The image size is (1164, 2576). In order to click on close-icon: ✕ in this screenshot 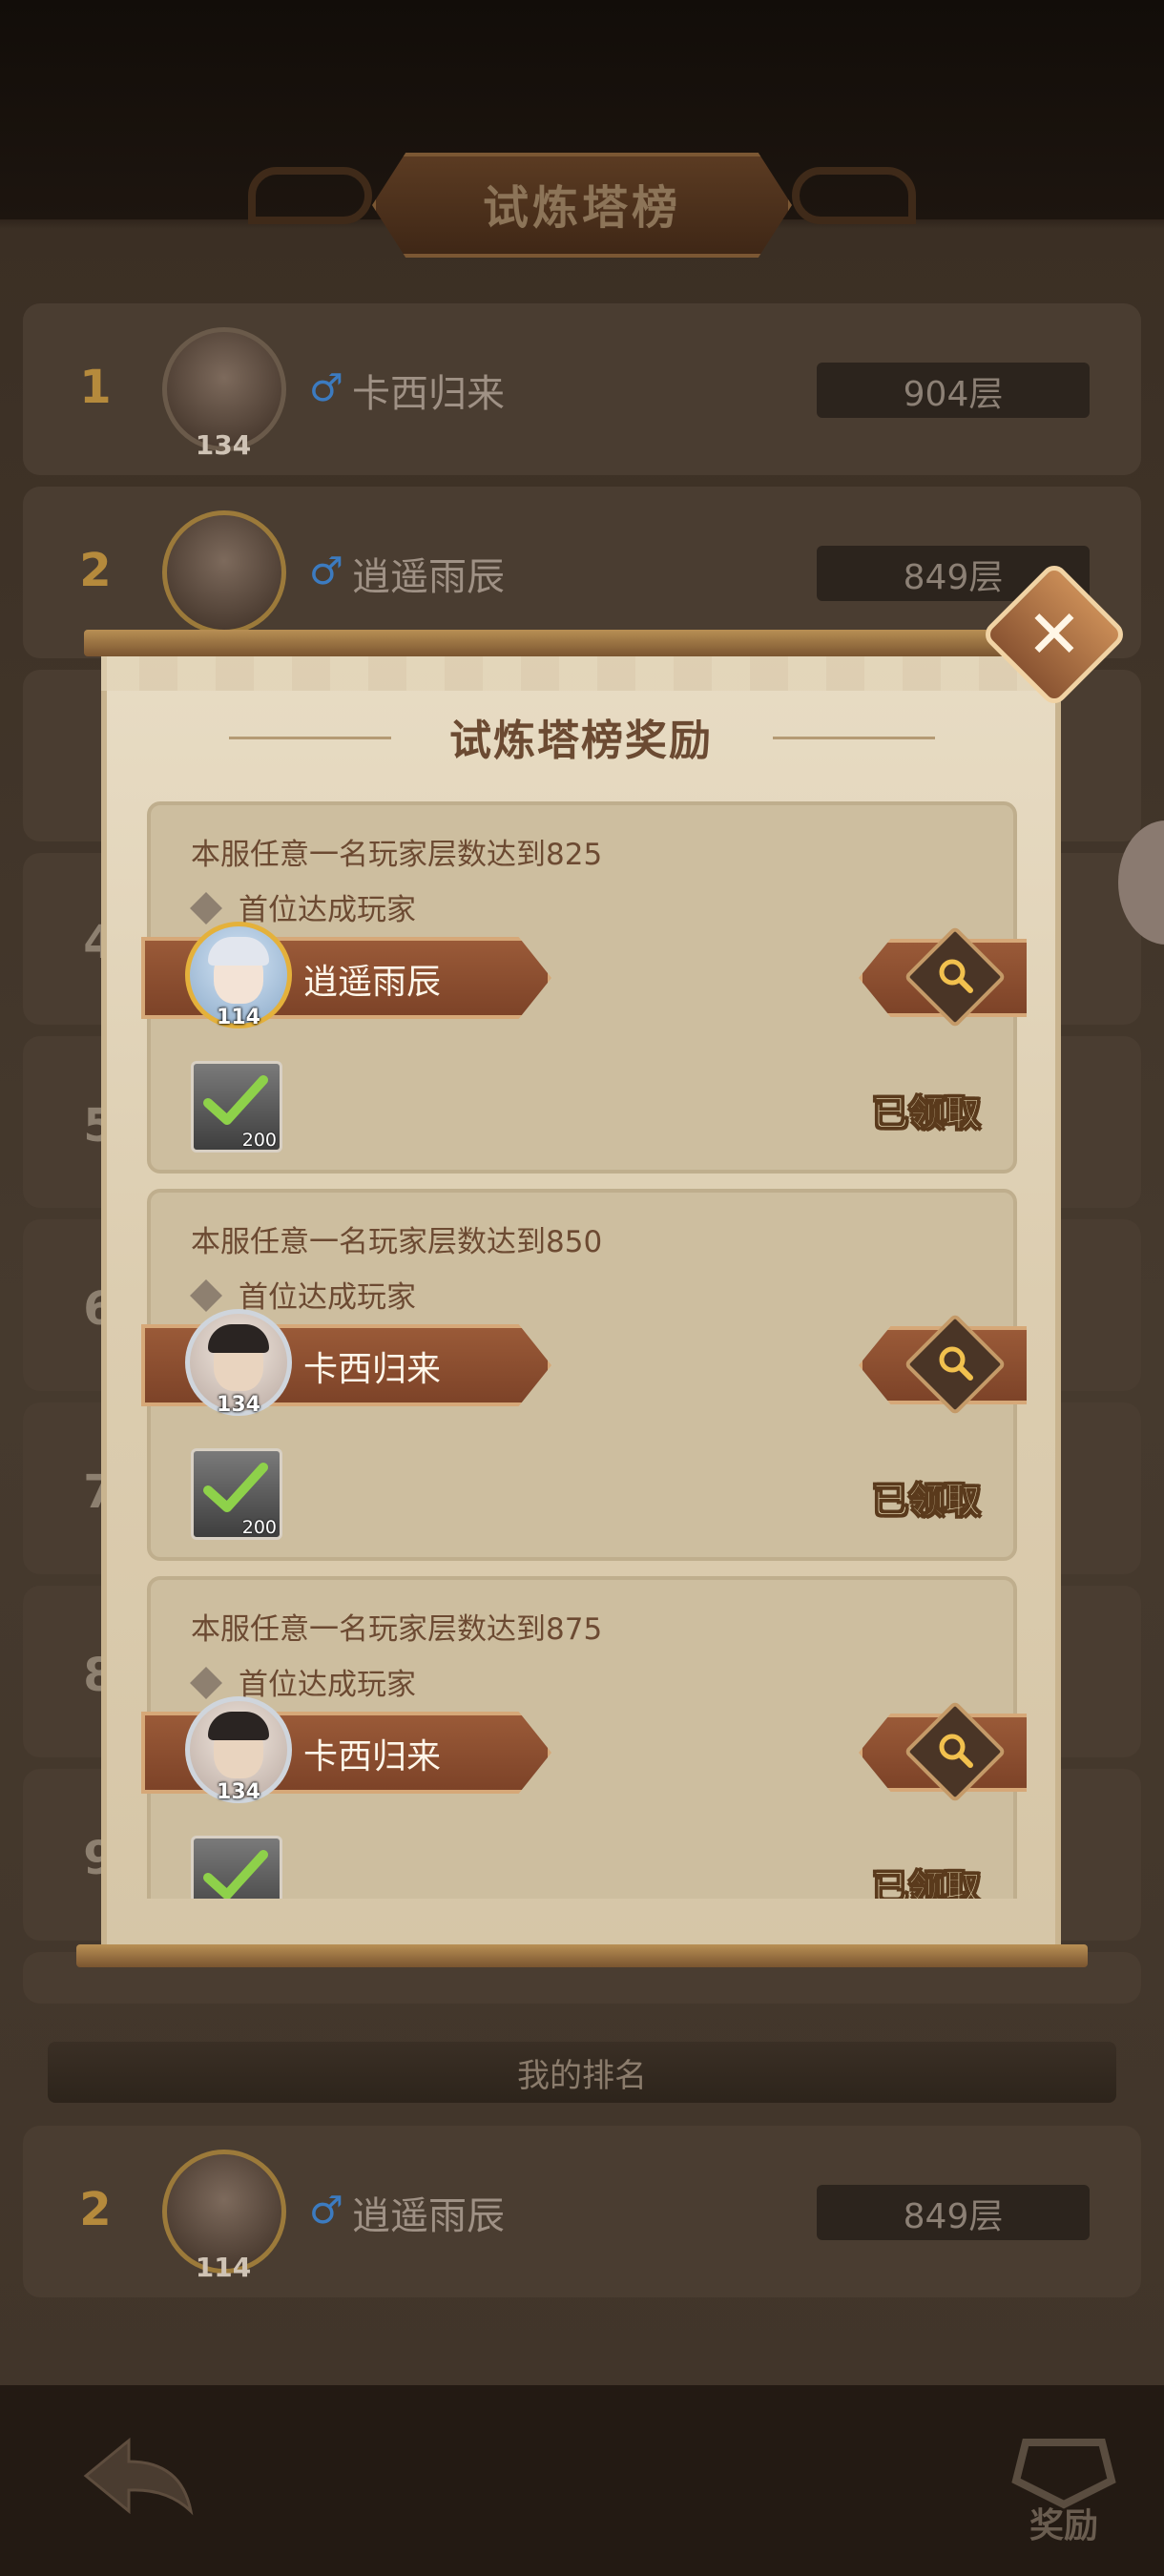, I will do `click(1055, 639)`.